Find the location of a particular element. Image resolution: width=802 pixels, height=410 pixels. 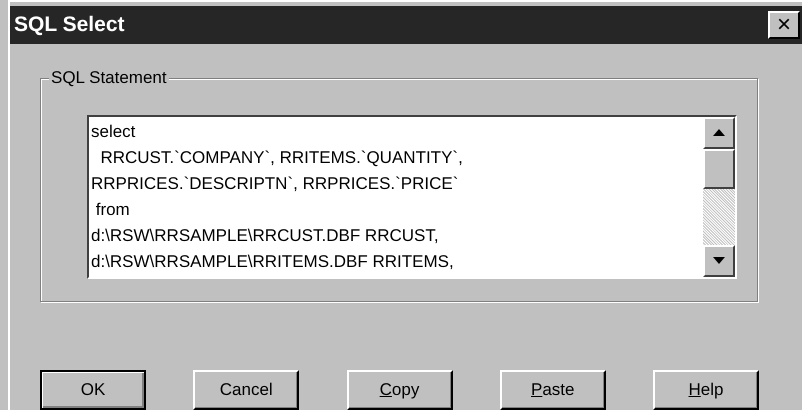

scroll-down-button is located at coordinates (719, 260).